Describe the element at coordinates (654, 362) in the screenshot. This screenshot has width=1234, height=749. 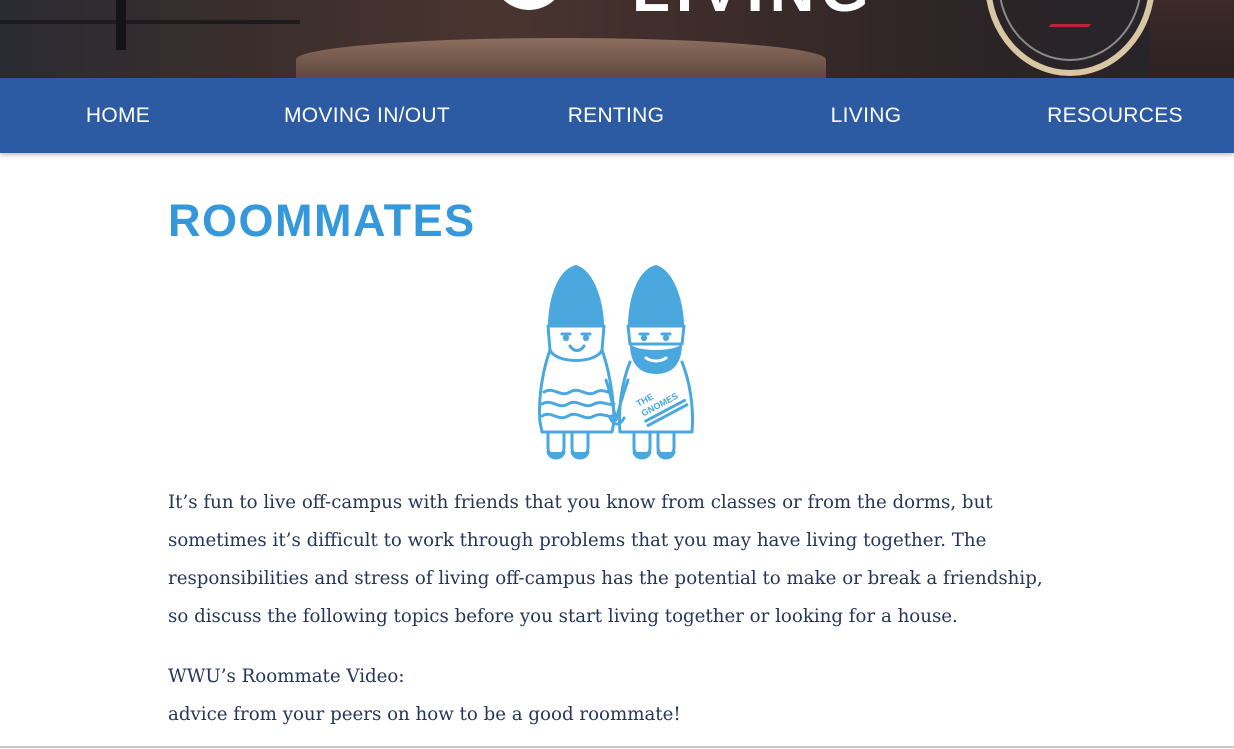
I see `gnome-right: THE GNOMES` at that location.